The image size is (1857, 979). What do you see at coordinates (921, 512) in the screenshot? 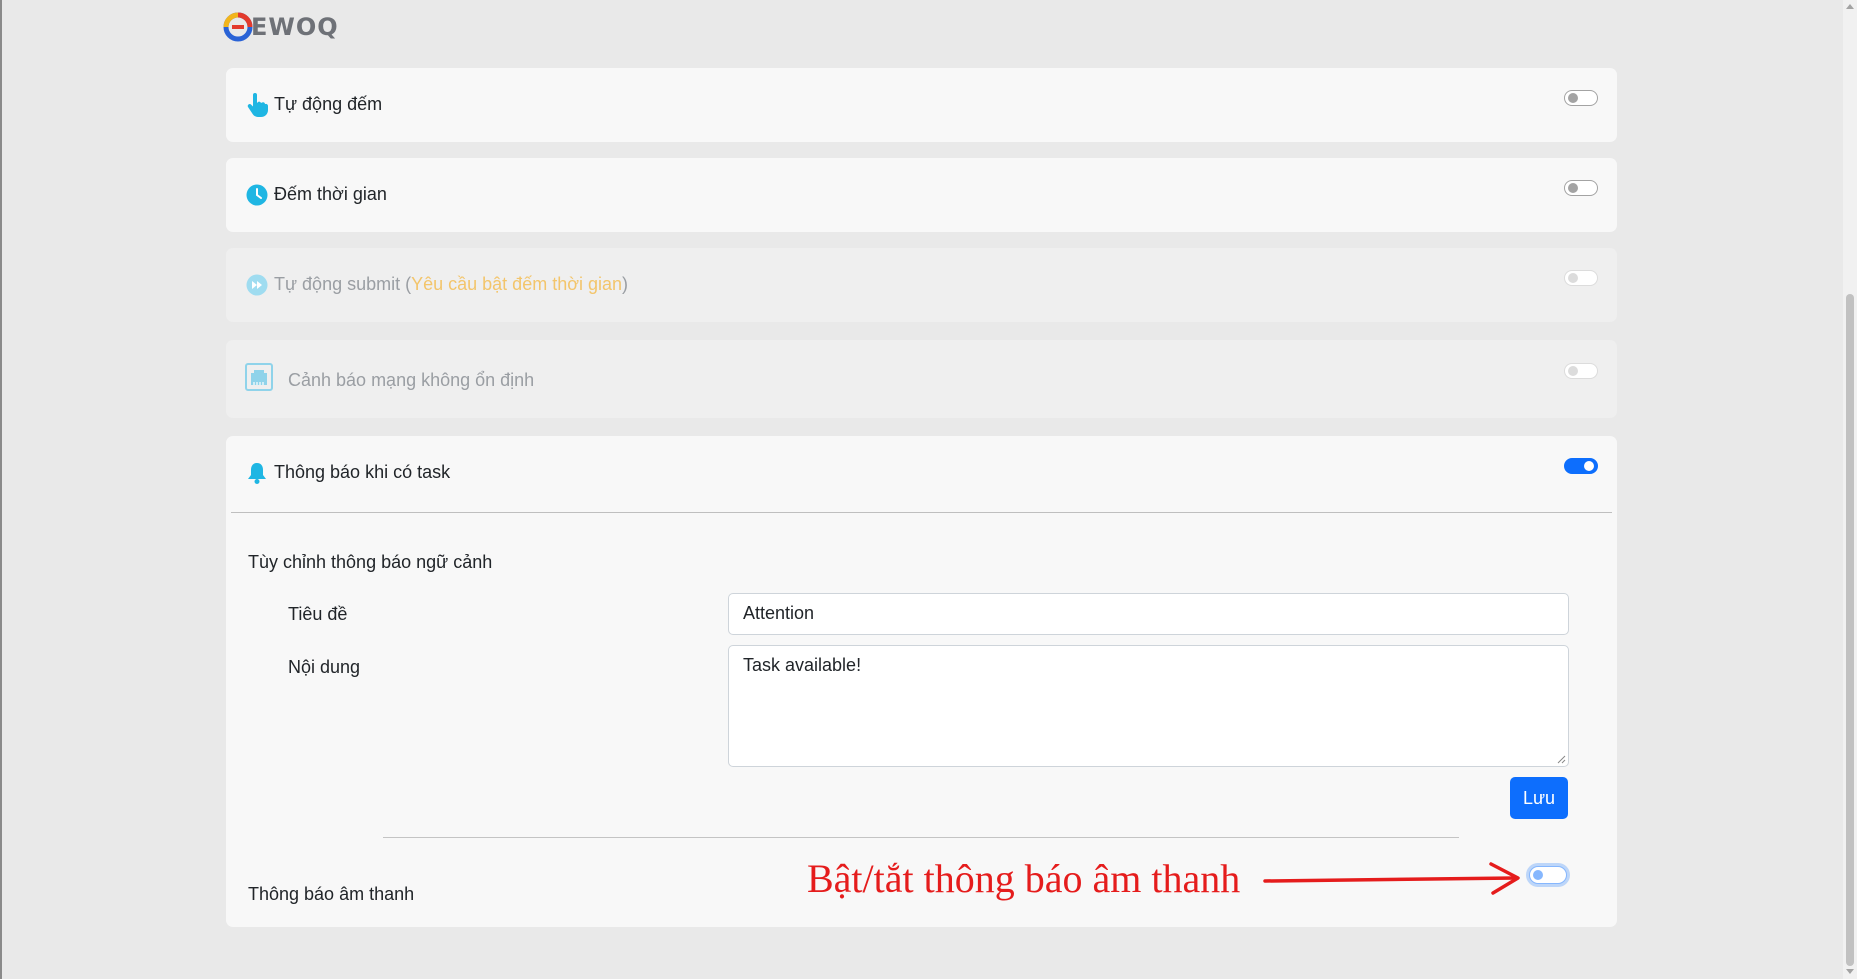
I see `card-divider` at bounding box center [921, 512].